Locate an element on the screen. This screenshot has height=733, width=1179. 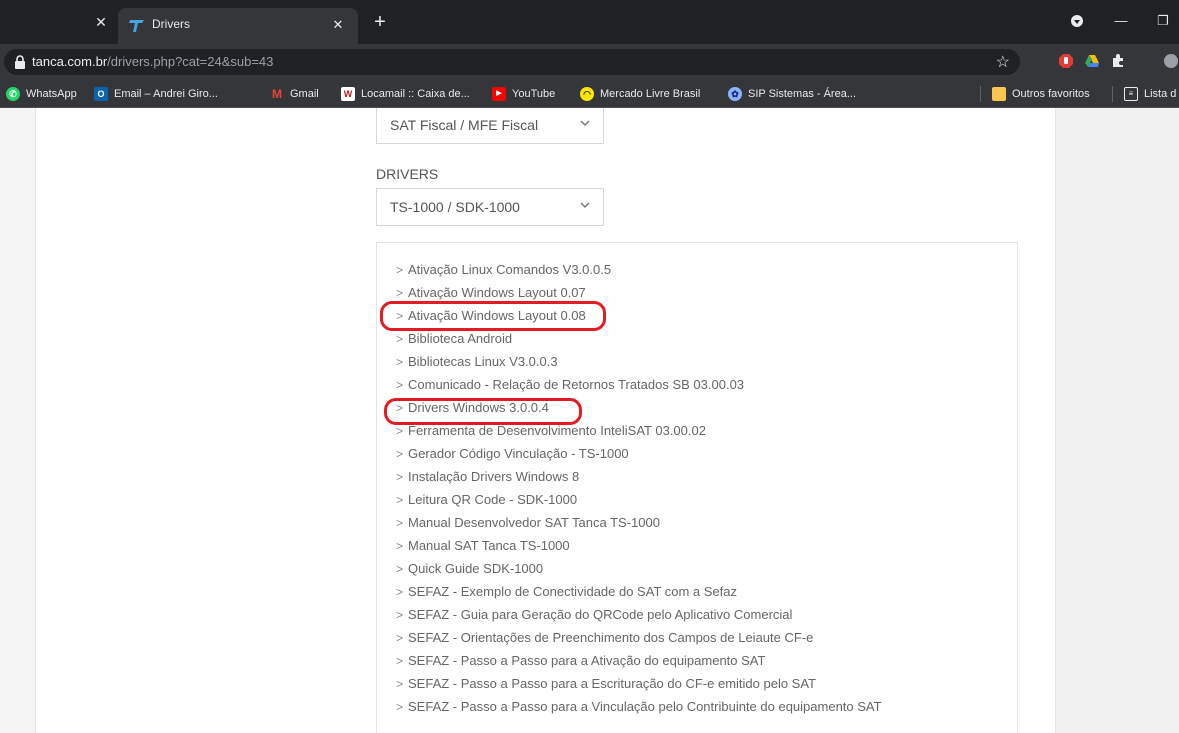
drivers-select-value: TS-1000 / SDK-1000 is located at coordinates (455, 207).